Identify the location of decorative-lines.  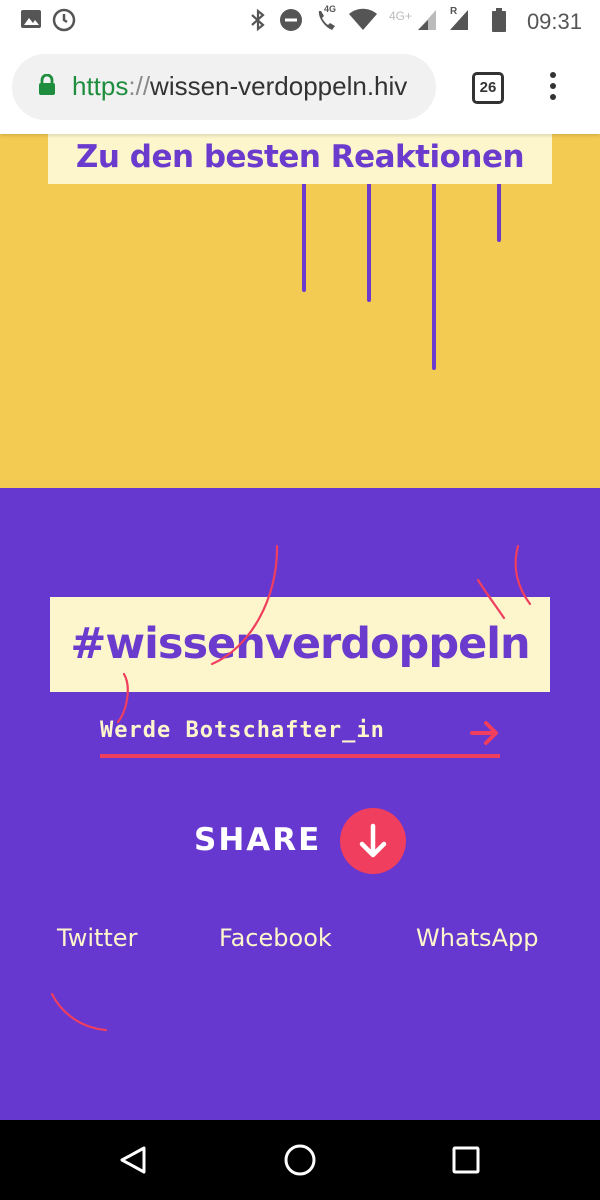
(378, 252).